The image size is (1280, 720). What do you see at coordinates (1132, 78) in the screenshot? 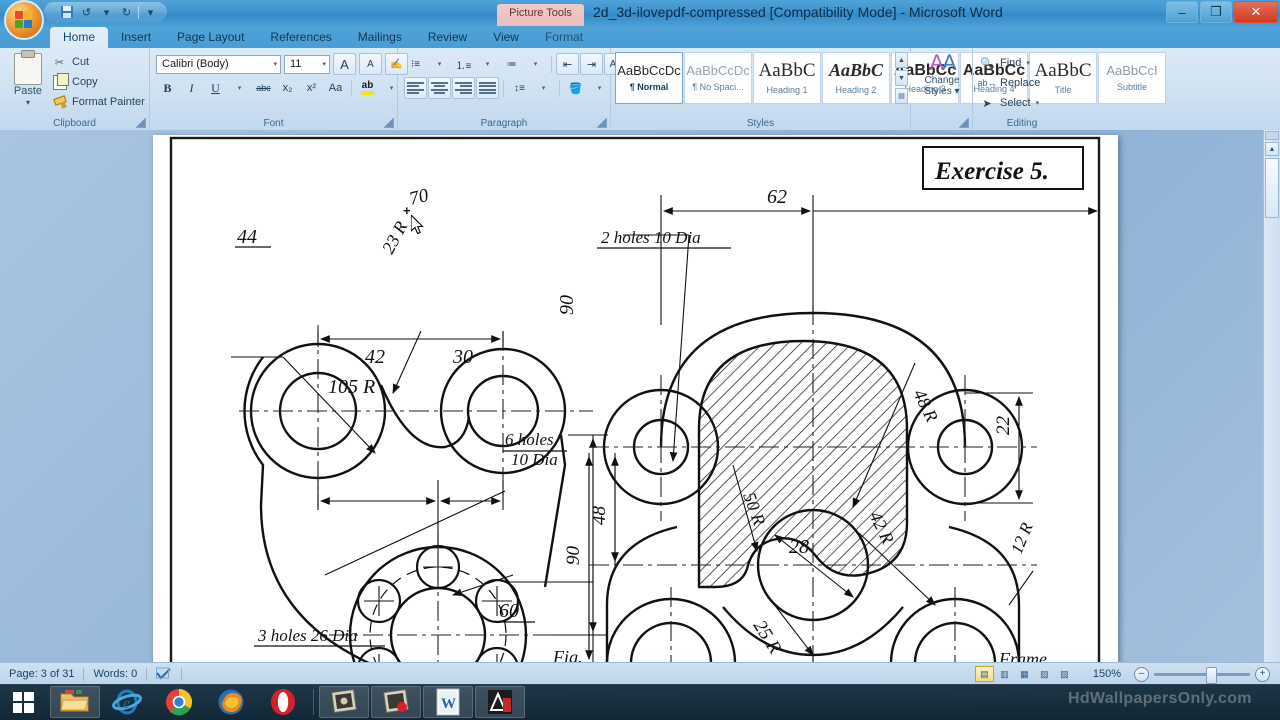
I see `style-subtitle: AaBbCcI Subtitle` at bounding box center [1132, 78].